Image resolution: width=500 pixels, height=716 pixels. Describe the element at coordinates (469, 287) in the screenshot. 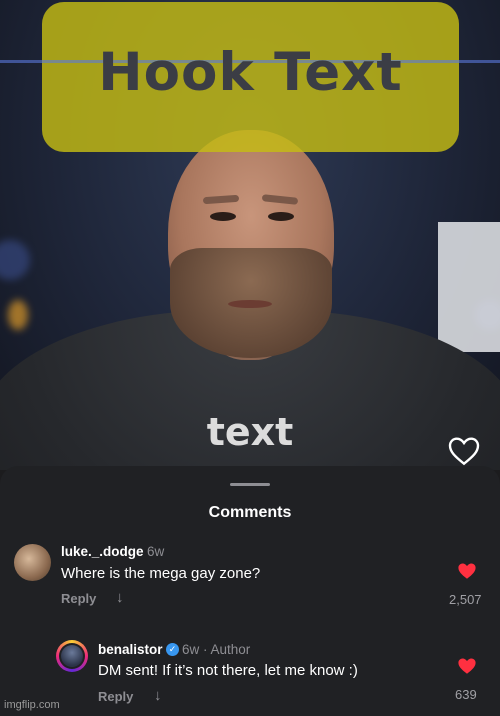

I see `background-panel` at that location.